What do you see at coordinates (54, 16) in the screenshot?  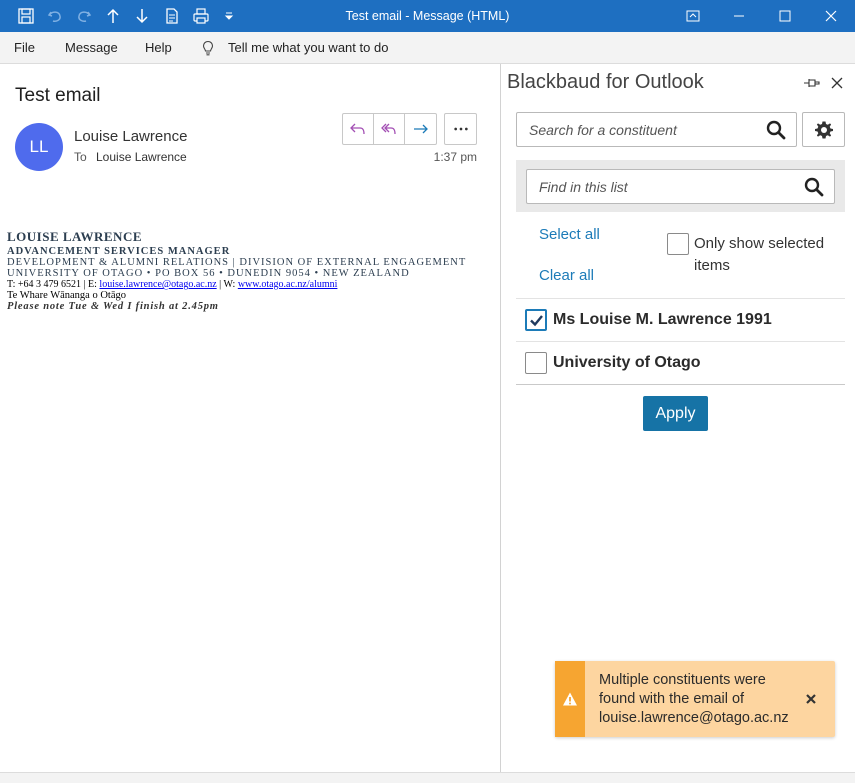 I see `undo-icon` at bounding box center [54, 16].